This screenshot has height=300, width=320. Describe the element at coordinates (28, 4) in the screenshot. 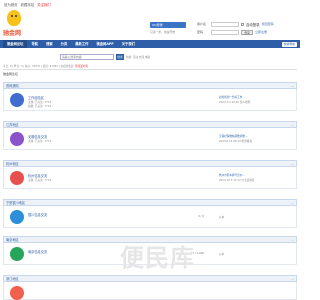

I see `bookmark-link: 收藏本站` at that location.